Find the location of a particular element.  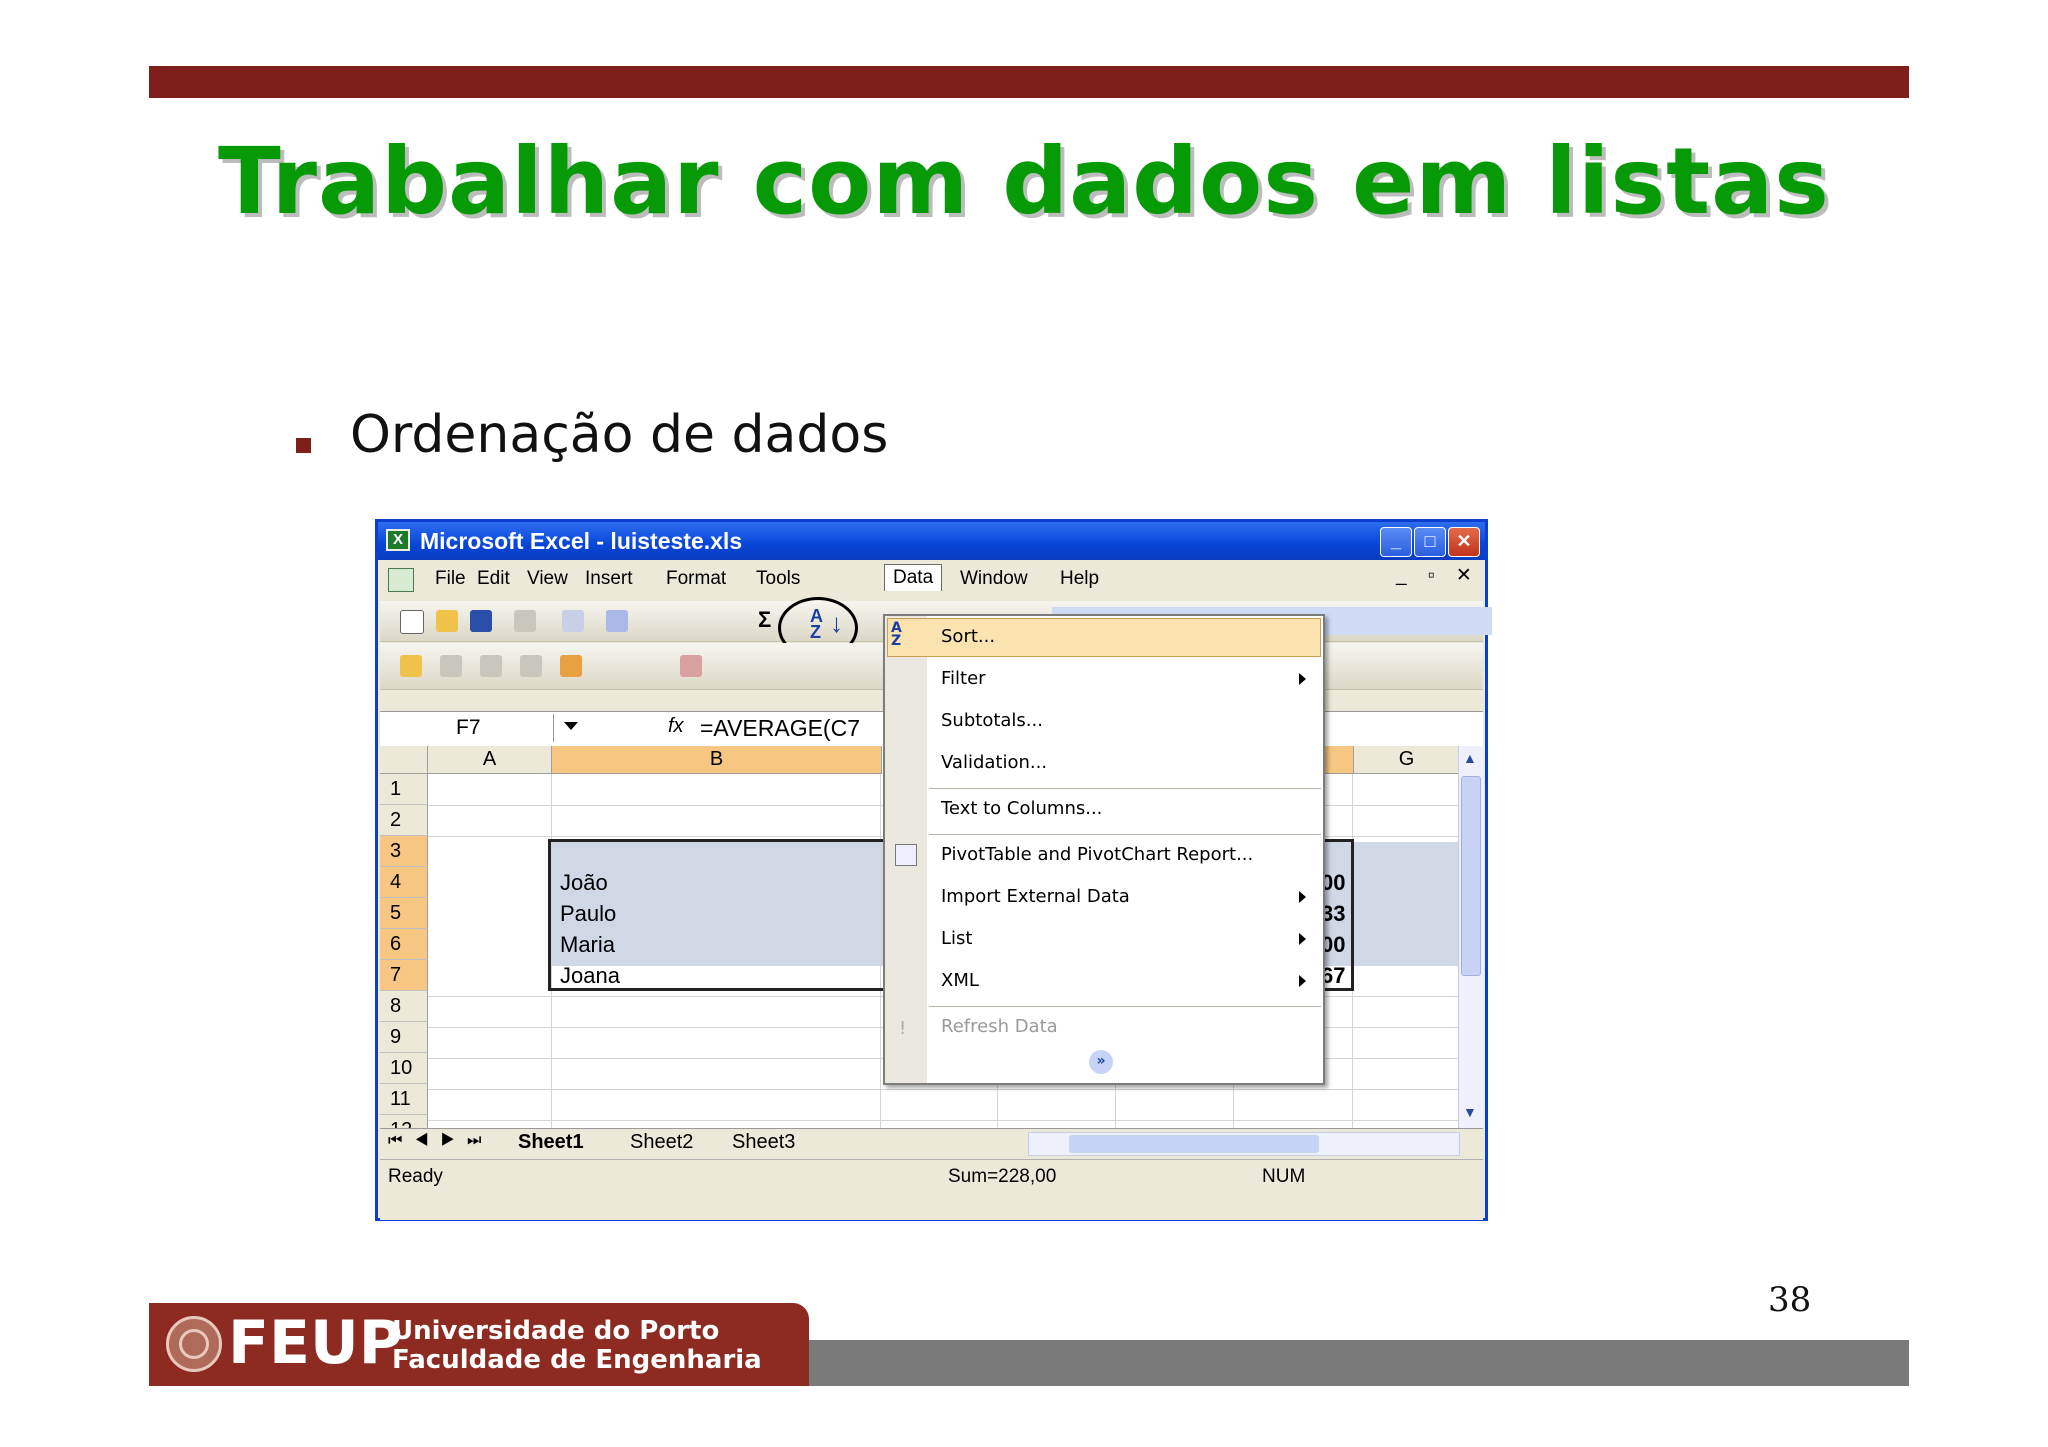

formula-input: =AVERAGE(C7 is located at coordinates (780, 728).